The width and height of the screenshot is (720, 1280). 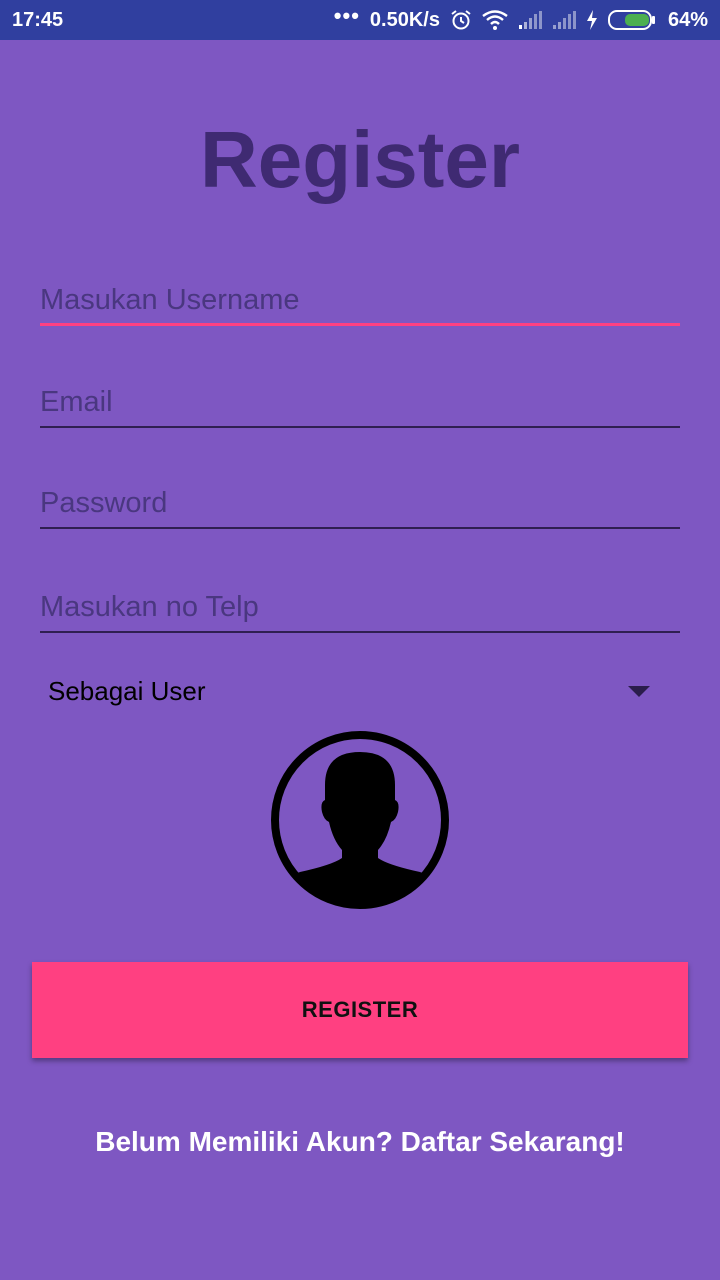 What do you see at coordinates (127, 690) in the screenshot?
I see `role-selected-value: Sebagai User` at bounding box center [127, 690].